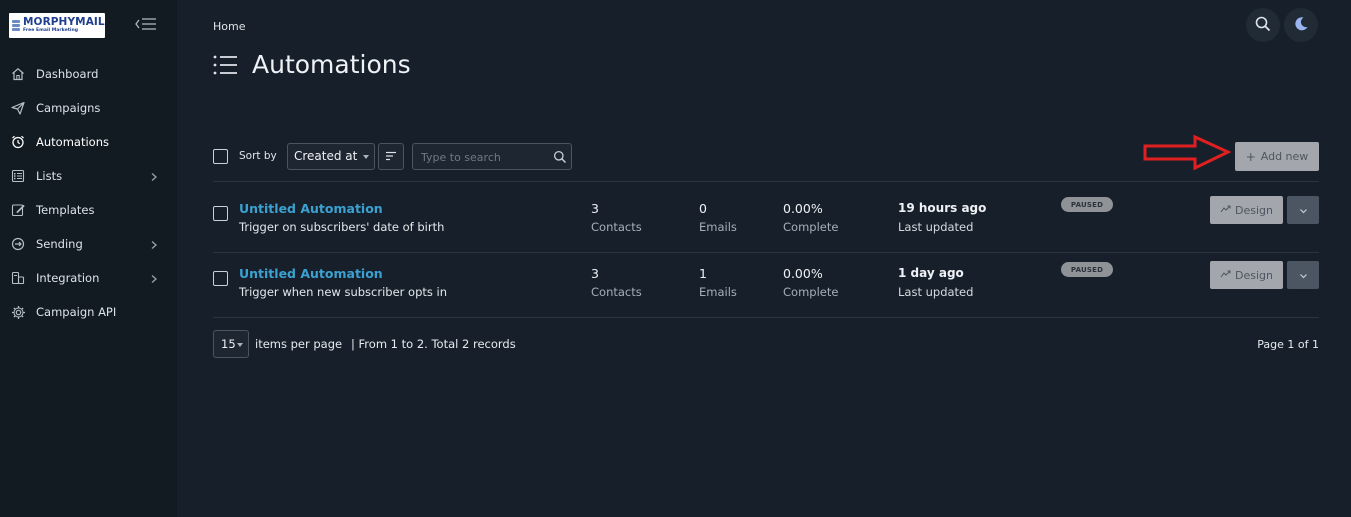 Image resolution: width=1351 pixels, height=517 pixels. What do you see at coordinates (342, 227) in the screenshot?
I see `automation-trigger: Trigger on subscribers' date of birth` at bounding box center [342, 227].